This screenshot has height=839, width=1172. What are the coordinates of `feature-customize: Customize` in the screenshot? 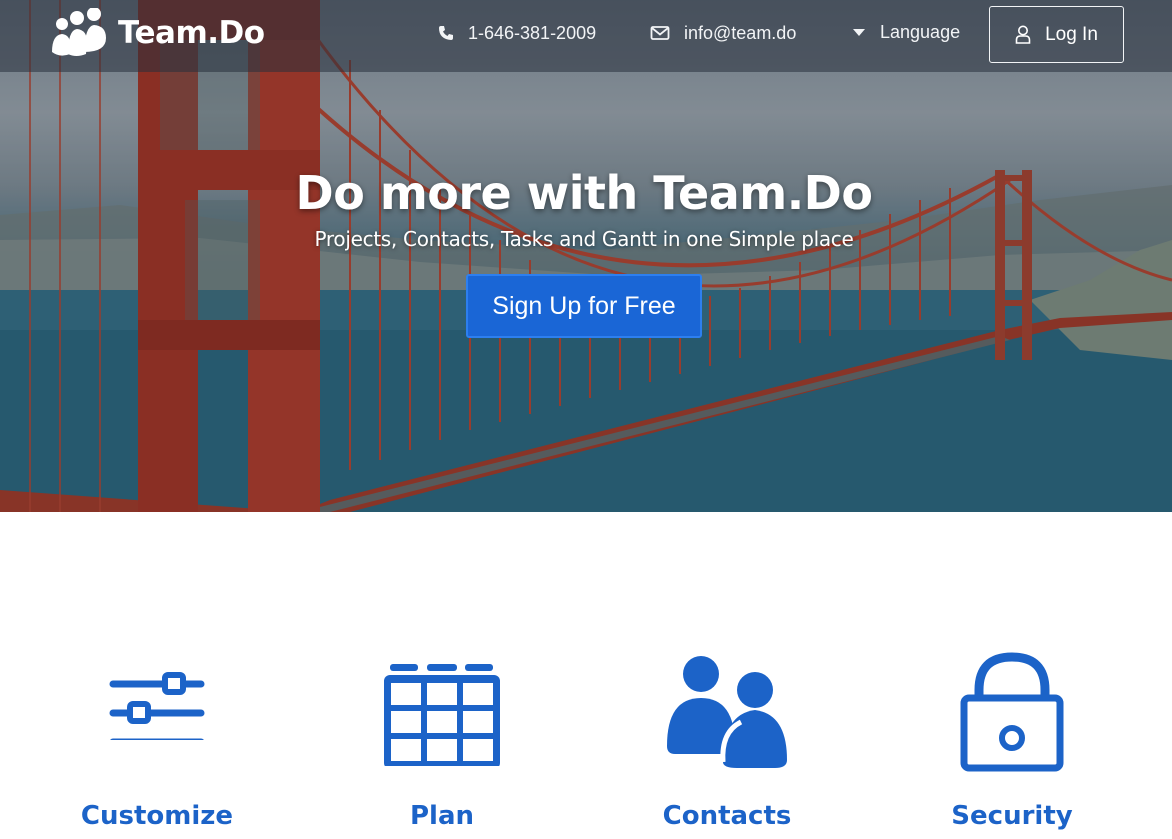 It's located at (157, 740).